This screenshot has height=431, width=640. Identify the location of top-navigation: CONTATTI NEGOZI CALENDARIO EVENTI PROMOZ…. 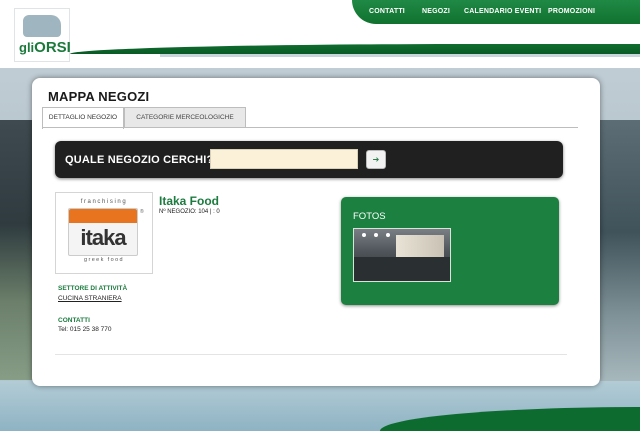
(496, 12).